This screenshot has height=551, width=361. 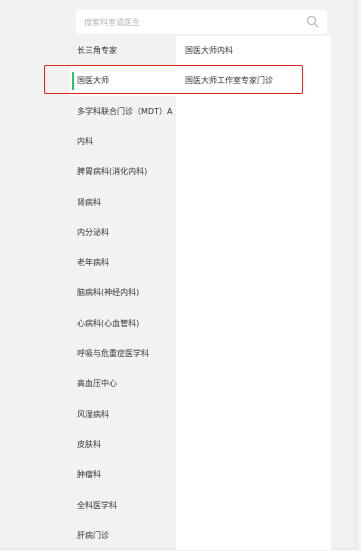 What do you see at coordinates (108, 293) in the screenshot?
I see `department-label: 脑病科(神经内科)` at bounding box center [108, 293].